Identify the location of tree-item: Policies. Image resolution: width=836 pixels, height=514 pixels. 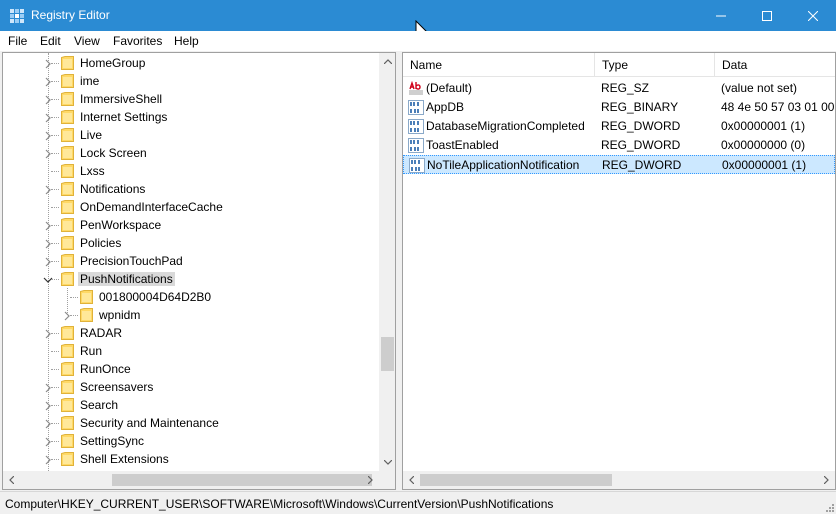
(191, 243).